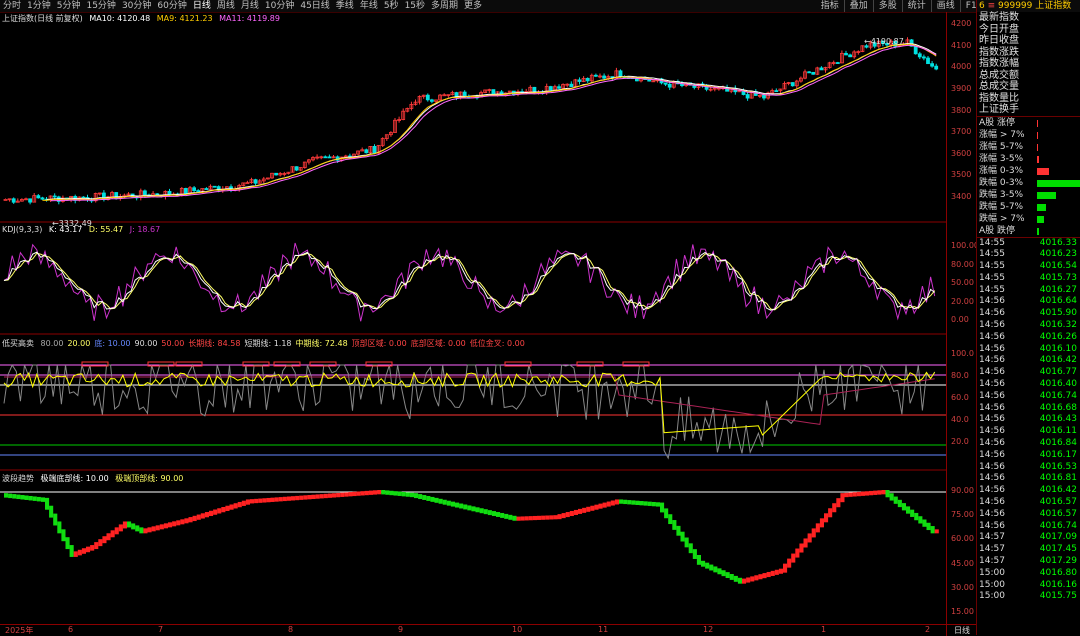 Image resolution: width=1080 pixels, height=636 pixels. What do you see at coordinates (444, 6) in the screenshot?
I see `period-15: 多周期` at bounding box center [444, 6].